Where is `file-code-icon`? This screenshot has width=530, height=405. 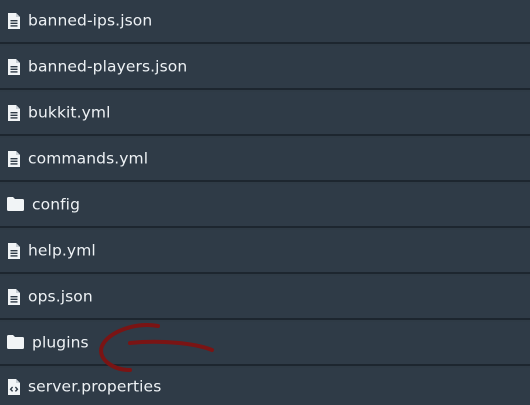
file-code-icon is located at coordinates (15, 386).